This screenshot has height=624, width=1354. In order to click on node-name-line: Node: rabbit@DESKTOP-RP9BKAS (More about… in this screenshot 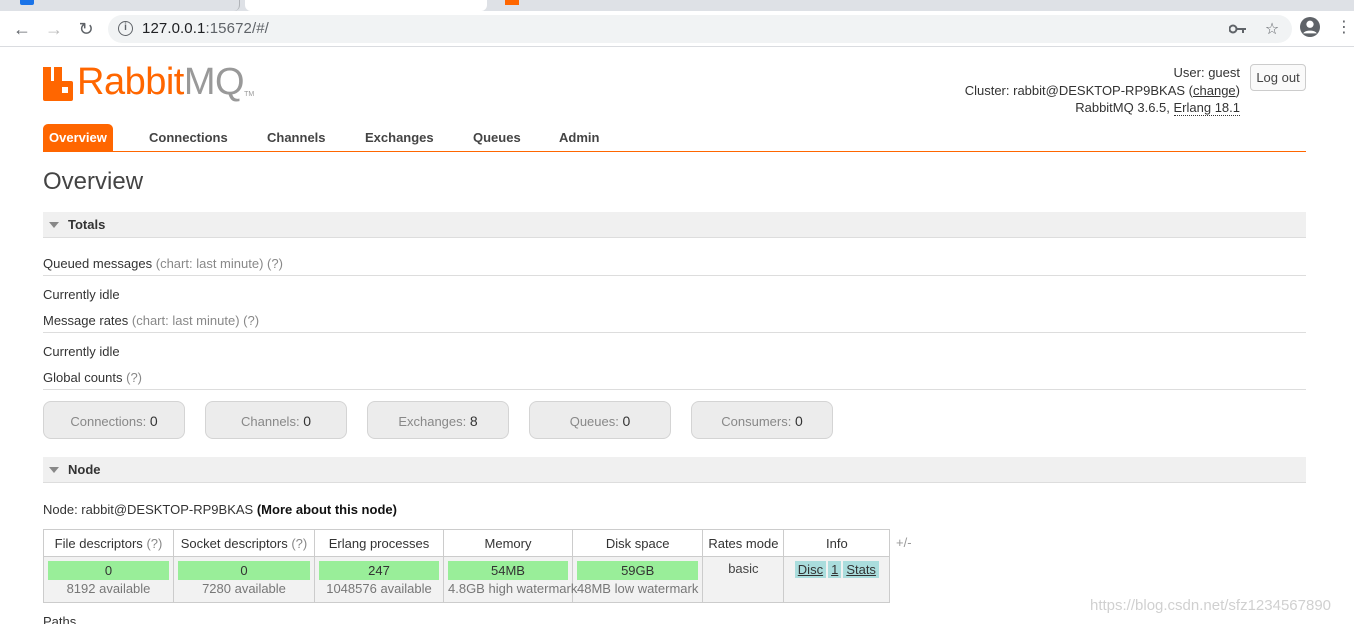, I will do `click(220, 509)`.